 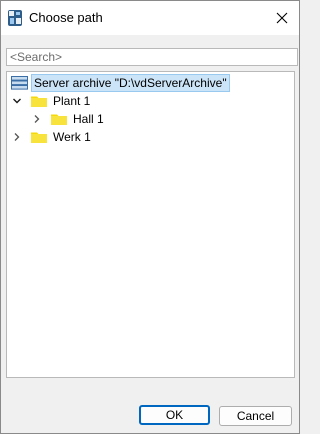 What do you see at coordinates (130, 83) in the screenshot?
I see `tree-node-label: Server archive "D:\vdServerArchive"` at bounding box center [130, 83].